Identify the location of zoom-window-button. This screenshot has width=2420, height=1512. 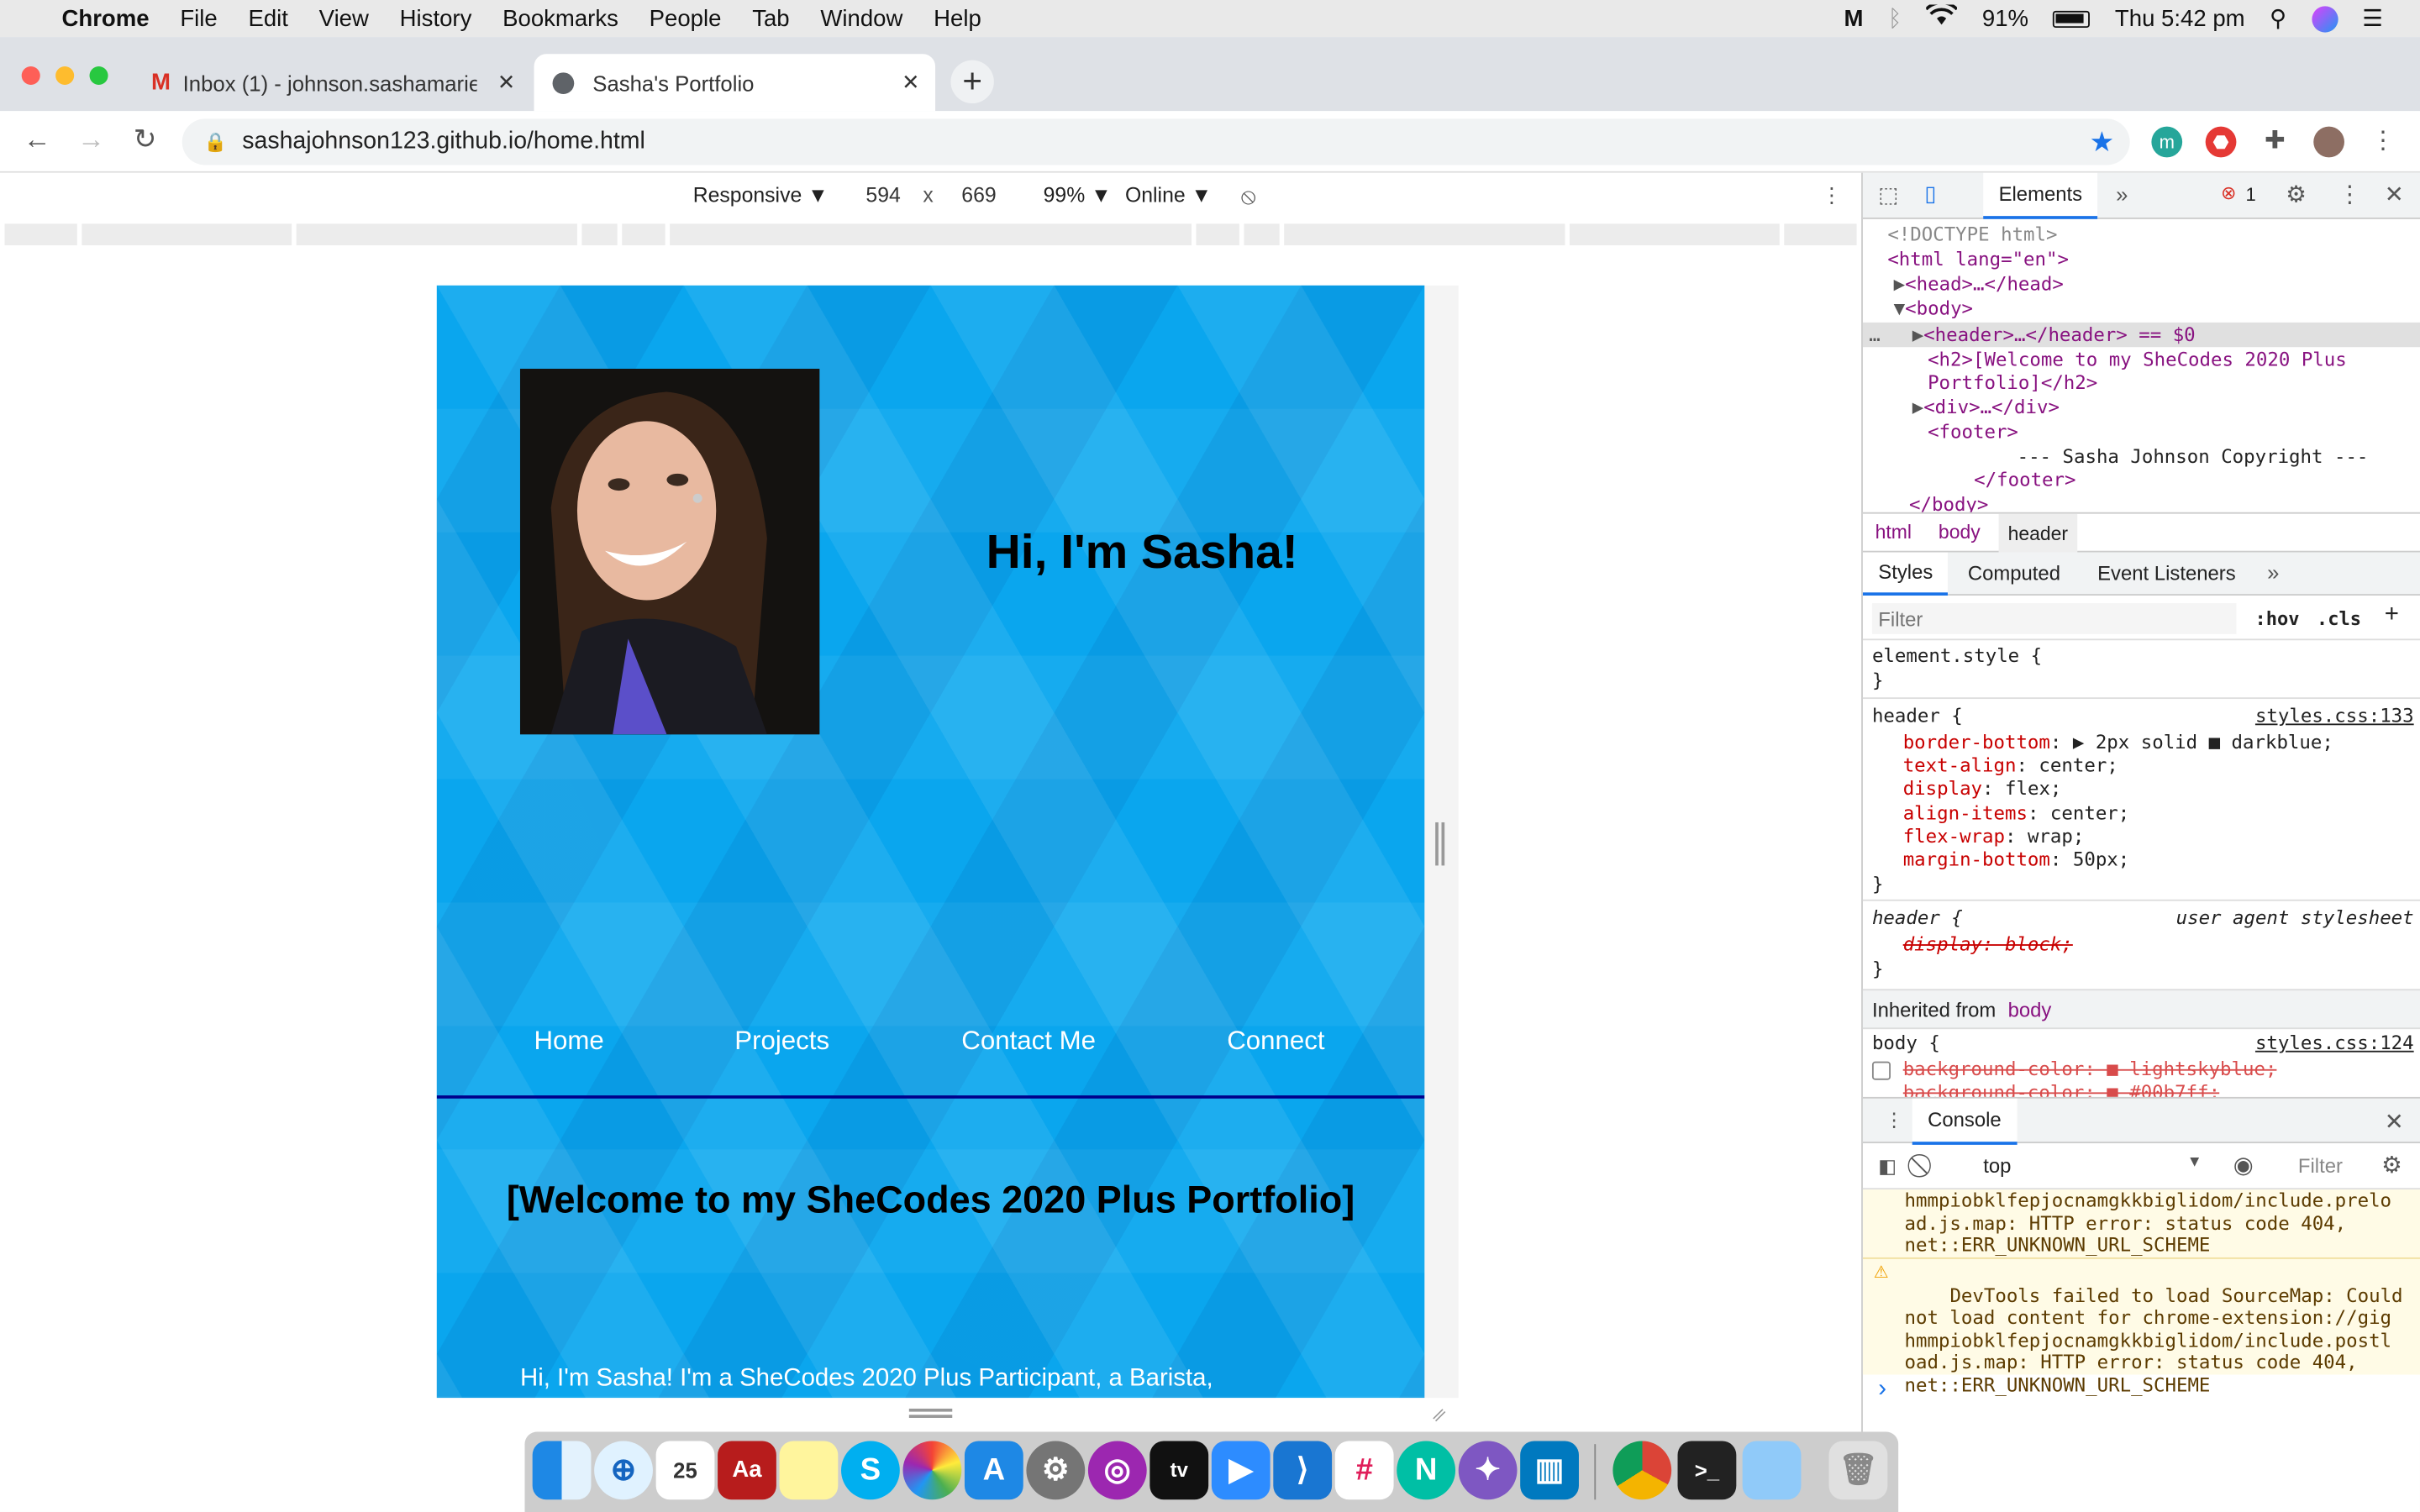
(98, 76).